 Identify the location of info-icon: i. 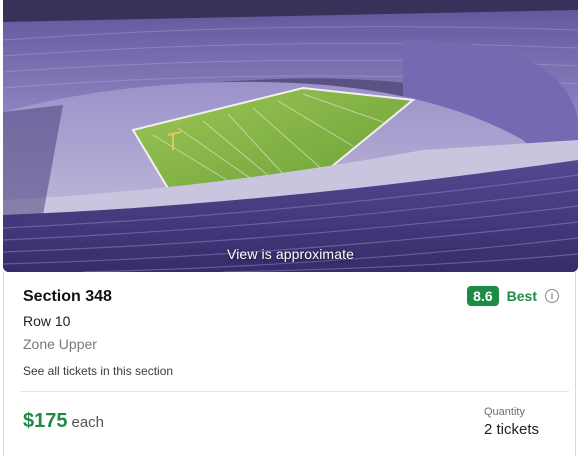
(552, 296).